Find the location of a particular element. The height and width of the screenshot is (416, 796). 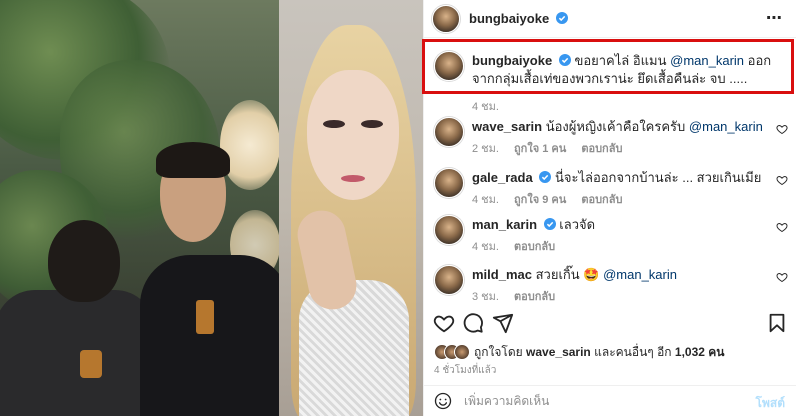

comment-text: สวยเกิ๊น 🤩 is located at coordinates (567, 274).